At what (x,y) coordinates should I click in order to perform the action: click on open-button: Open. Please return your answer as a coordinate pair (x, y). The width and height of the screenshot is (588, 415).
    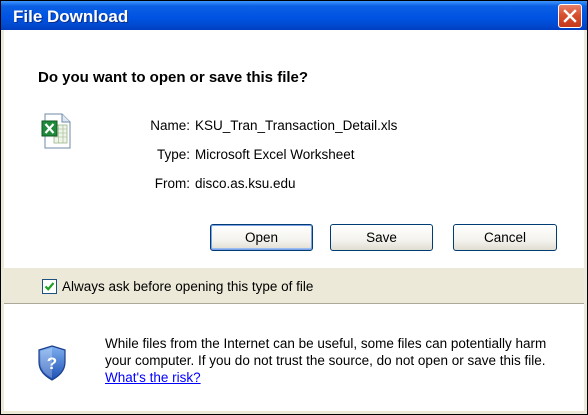
    Looking at the image, I should click on (261, 237).